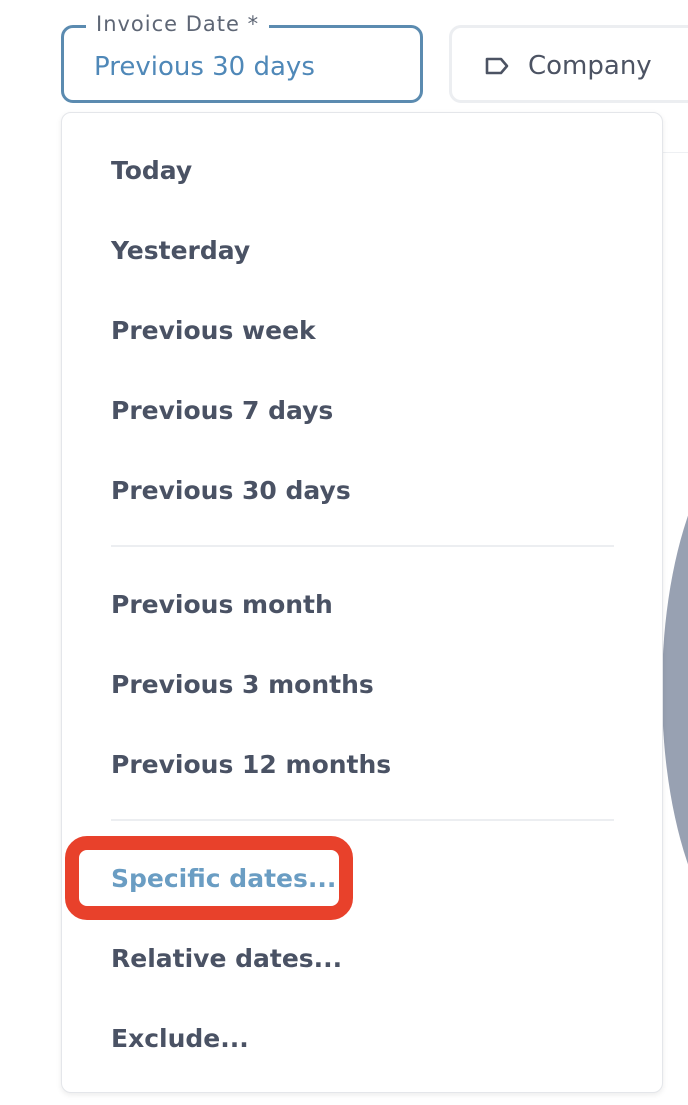 This screenshot has width=688, height=1105. I want to click on menu-item-previous-7-days: Previous 7 days, so click(222, 411).